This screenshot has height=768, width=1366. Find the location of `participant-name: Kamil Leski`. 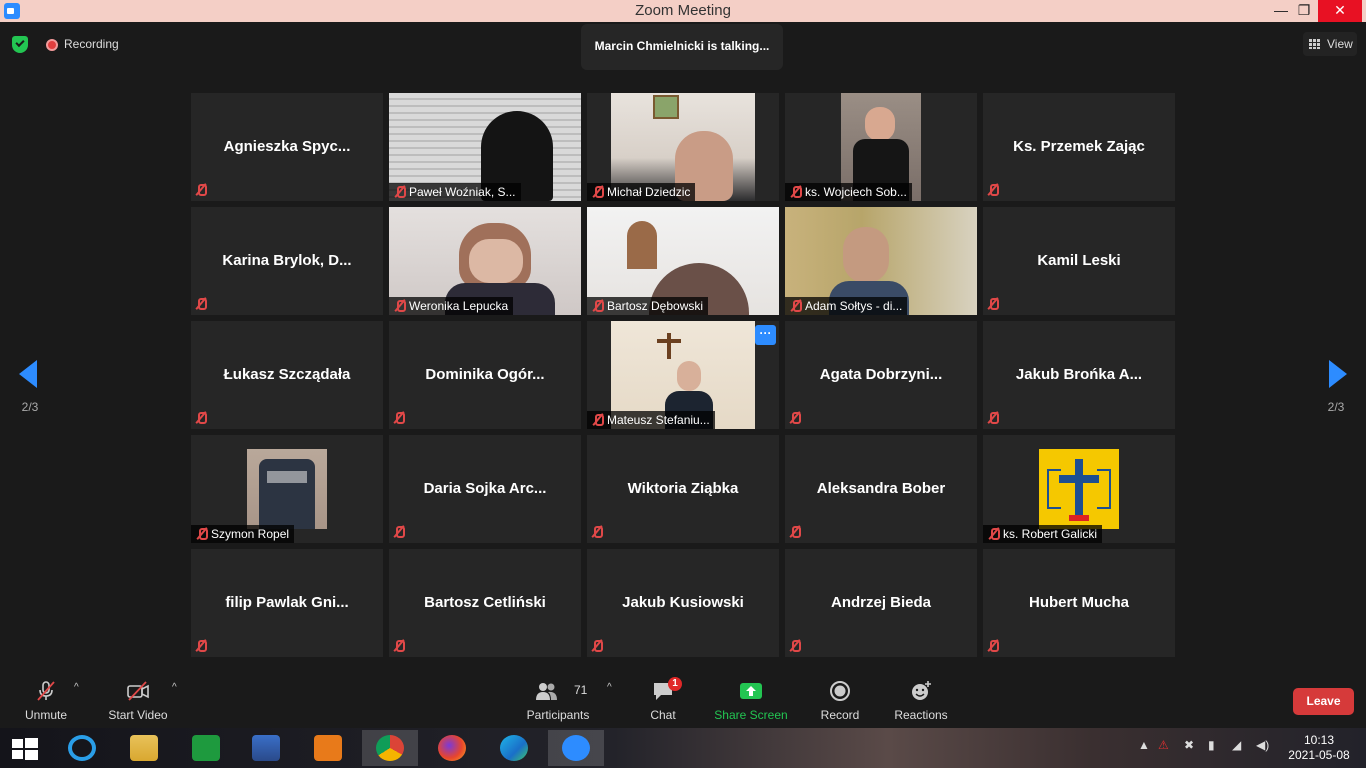

participant-name: Kamil Leski is located at coordinates (1079, 260).